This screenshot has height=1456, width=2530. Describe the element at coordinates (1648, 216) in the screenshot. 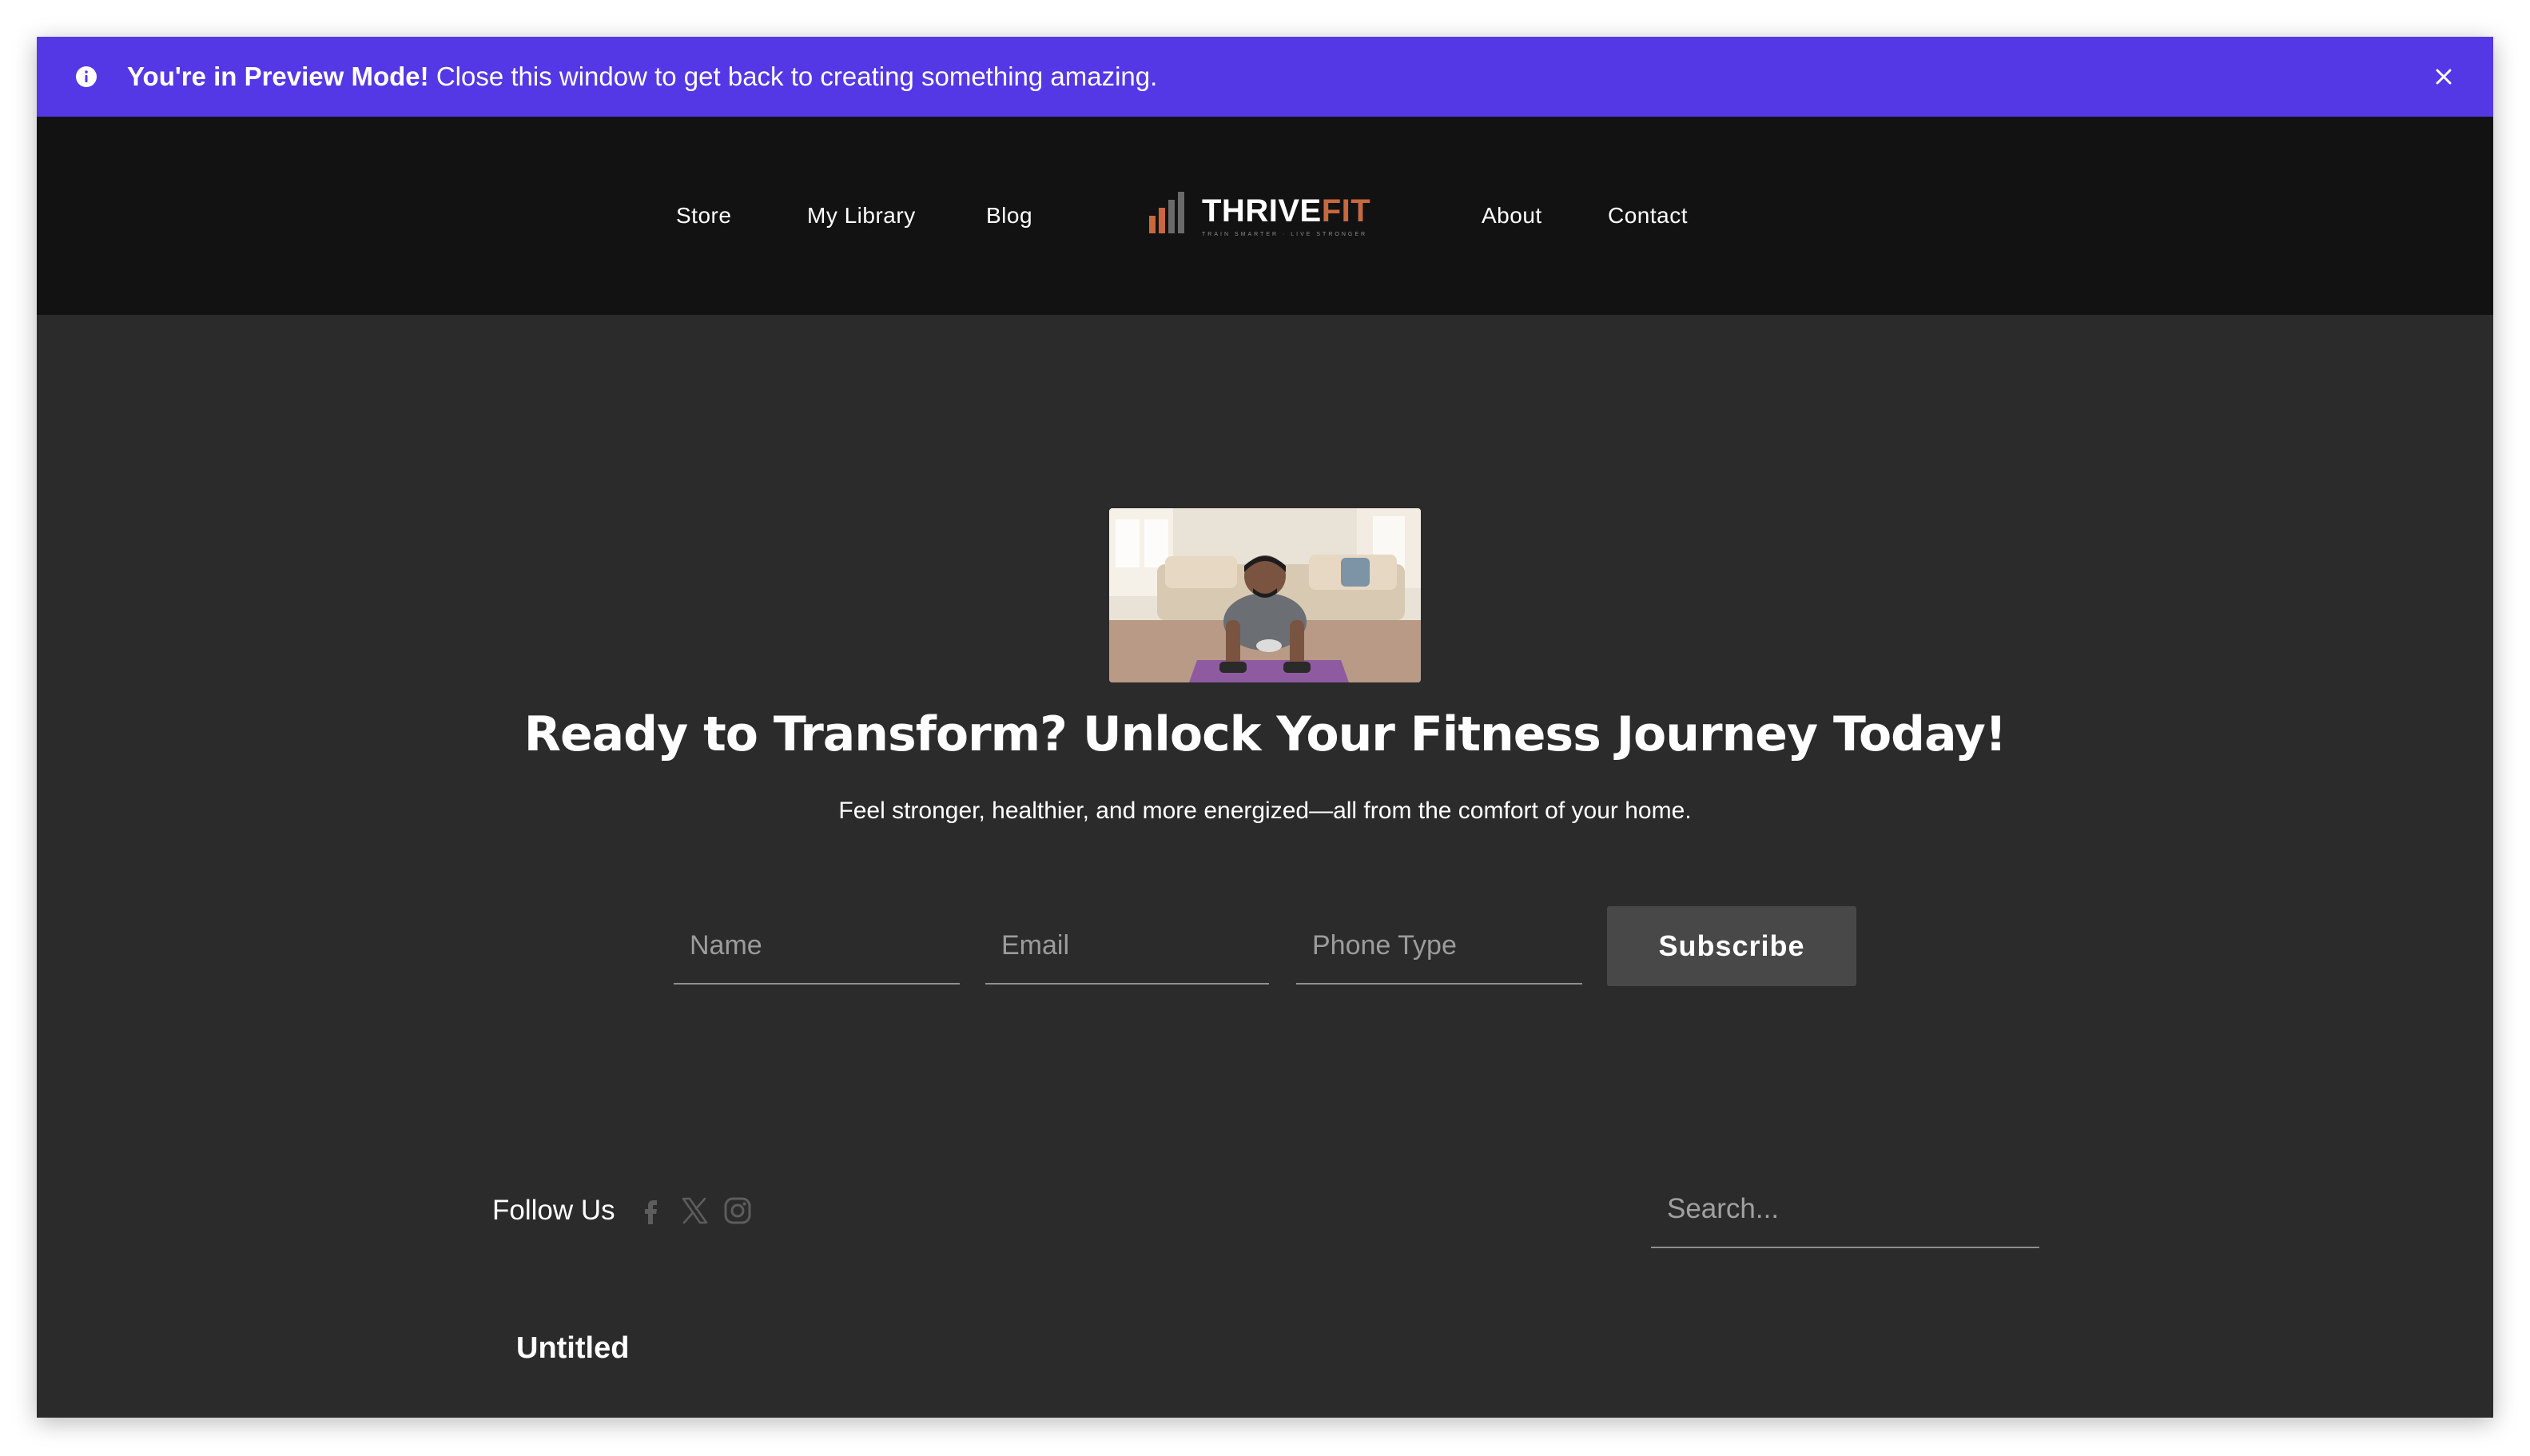

I see `nav-contact: Contact` at that location.